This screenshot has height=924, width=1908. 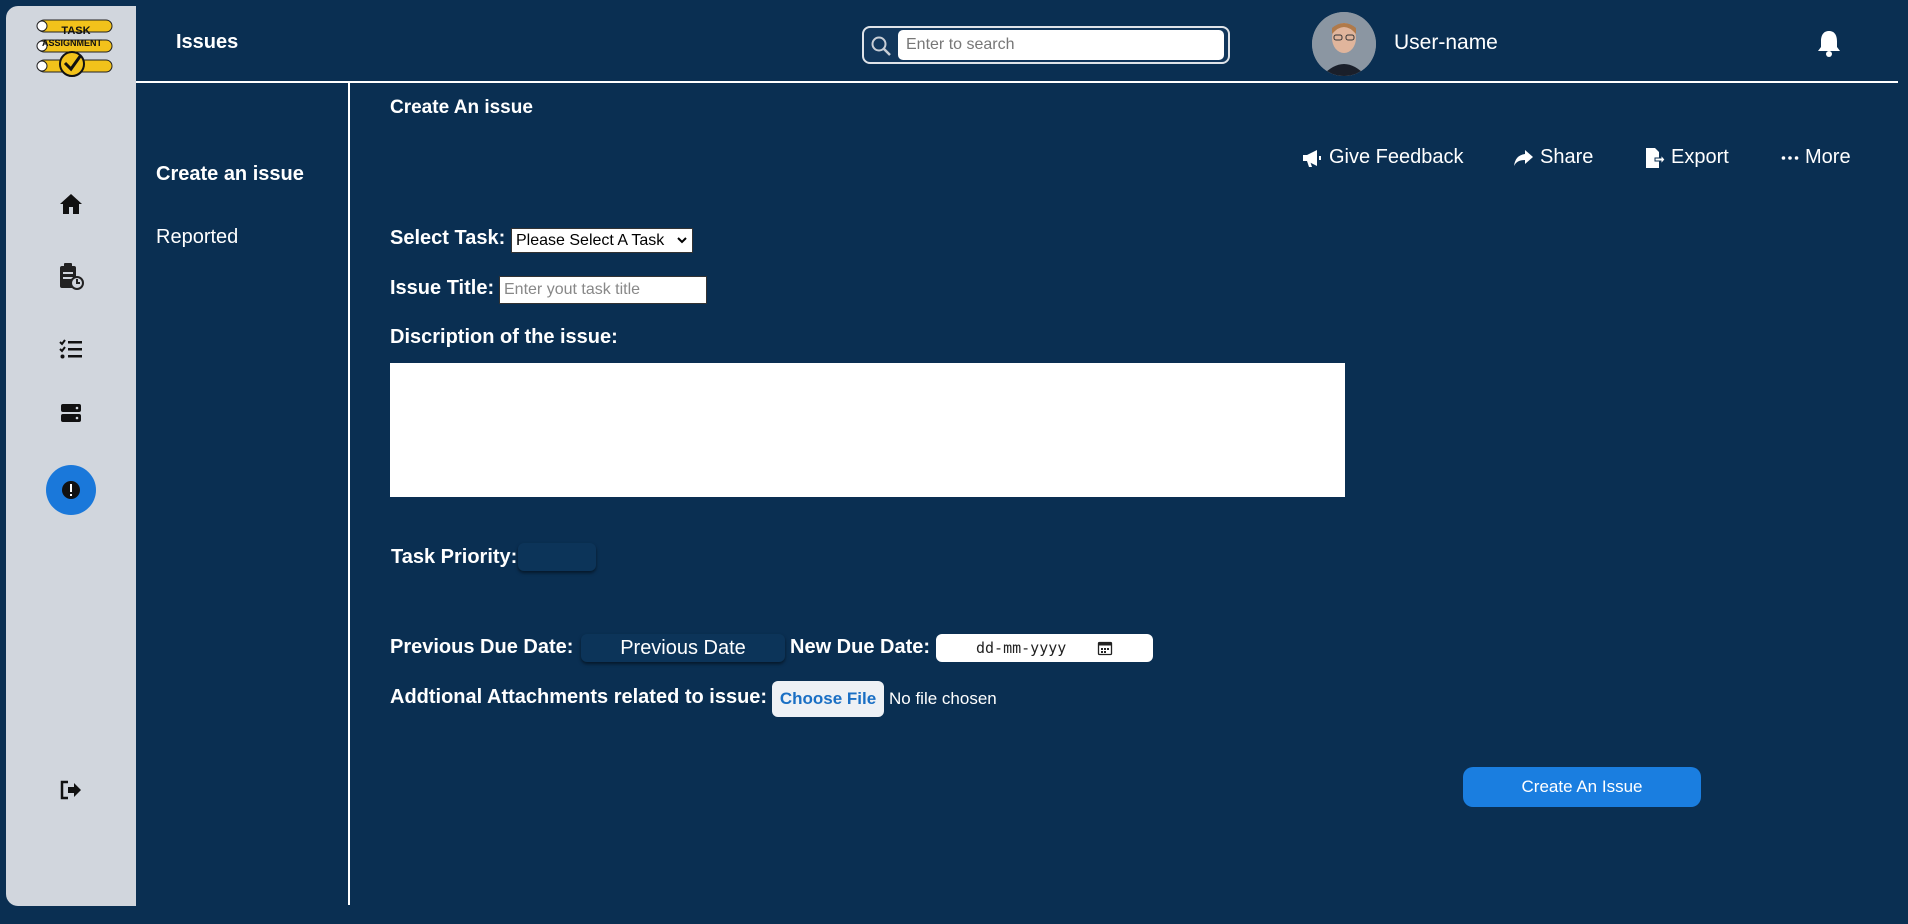 I want to click on attachments-label: Addtional Attachments related to issue:, so click(x=579, y=697).